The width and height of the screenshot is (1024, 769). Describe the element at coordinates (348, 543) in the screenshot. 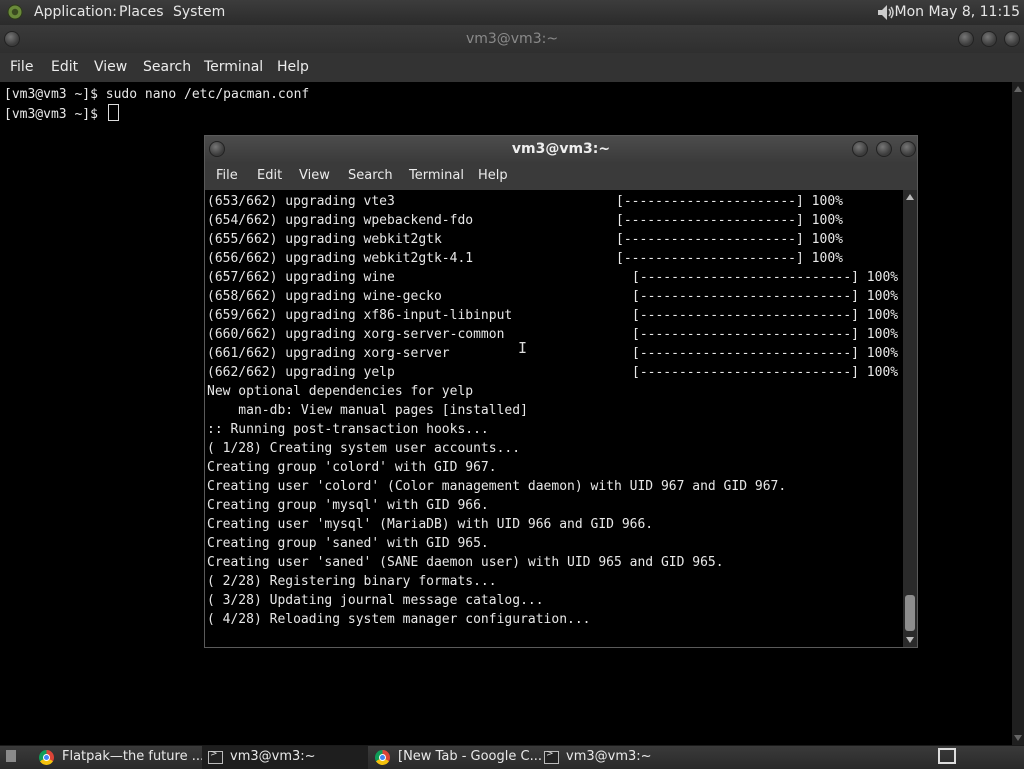

I see `terminal-line: Creating group 'saned' with GID 965.` at that location.